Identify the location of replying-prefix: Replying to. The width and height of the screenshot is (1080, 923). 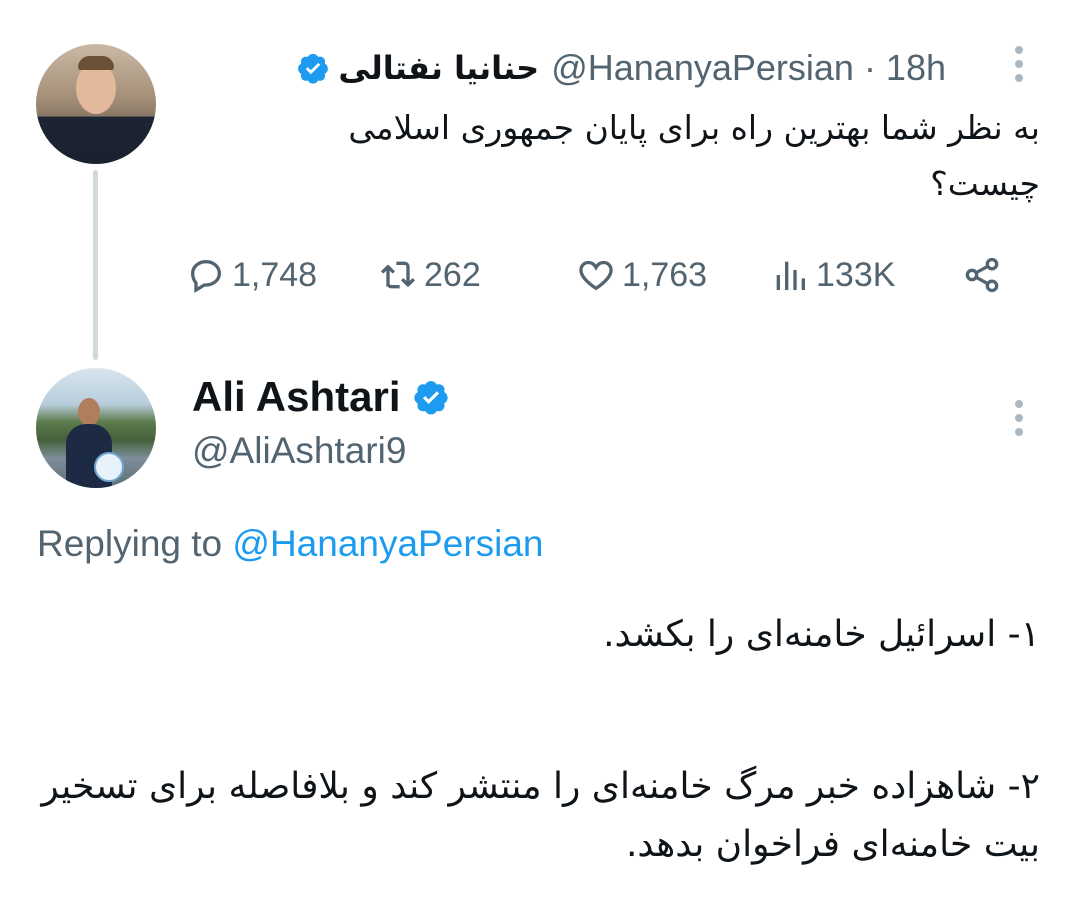
(130, 543).